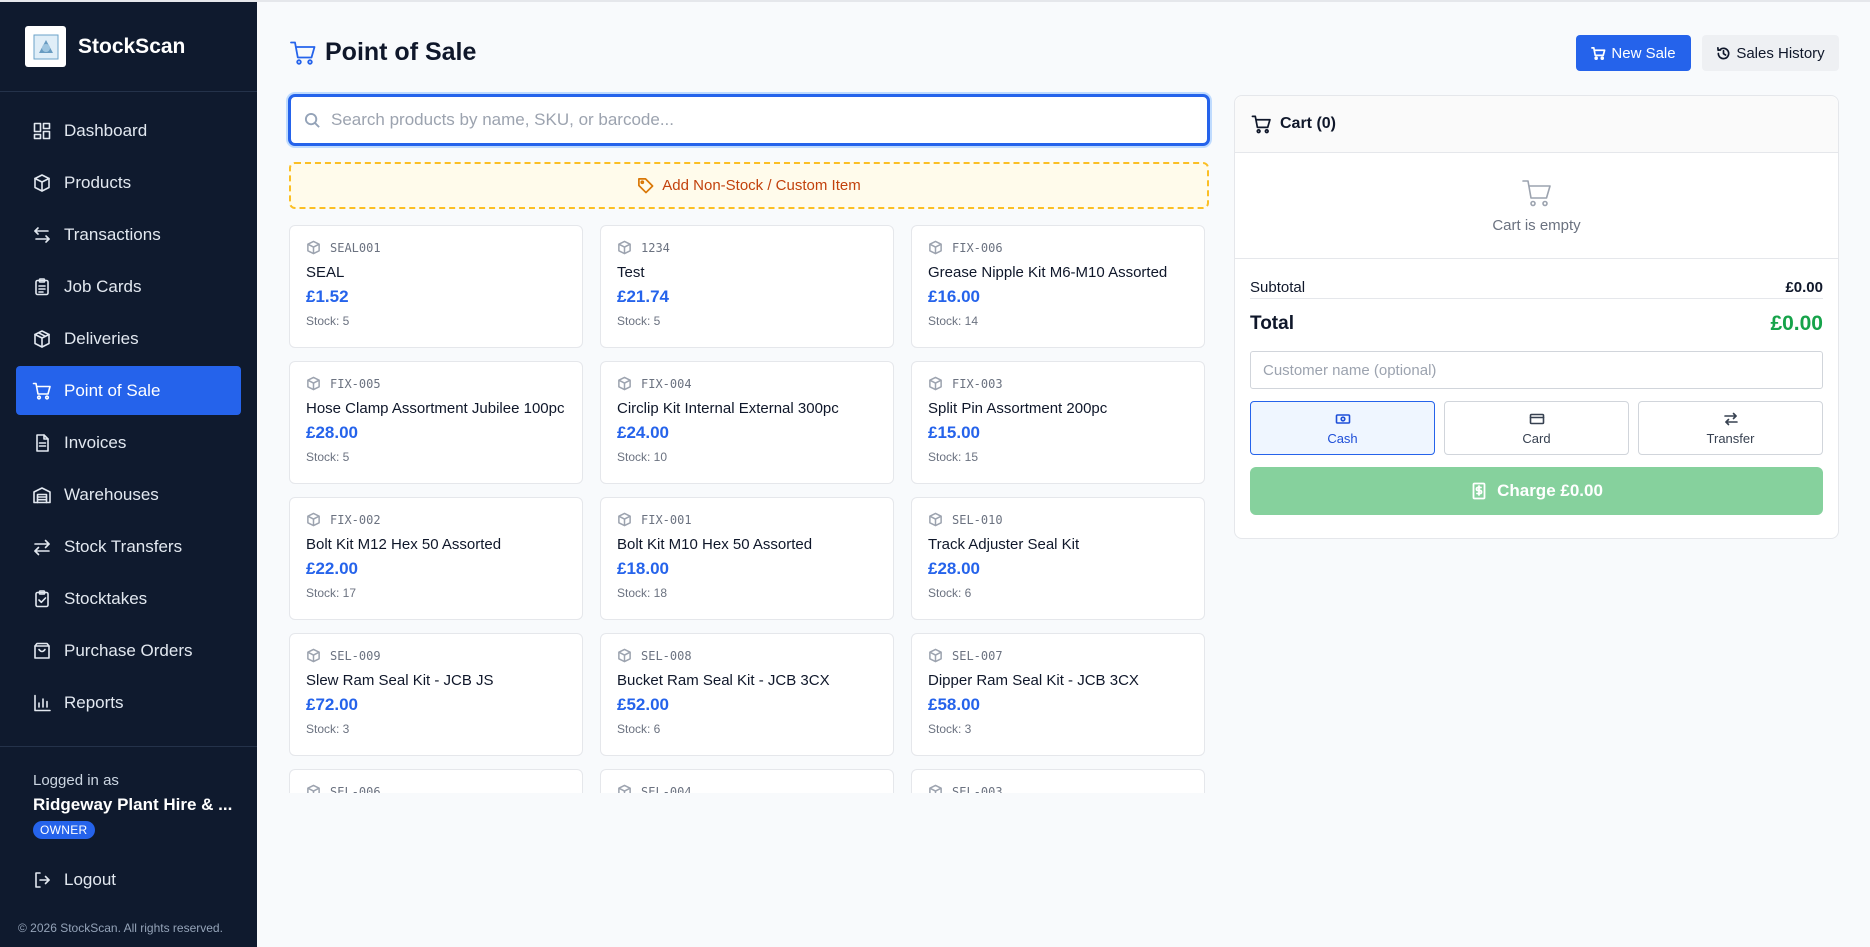  Describe the element at coordinates (1780, 53) in the screenshot. I see `sales-history-label: Sales History` at that location.